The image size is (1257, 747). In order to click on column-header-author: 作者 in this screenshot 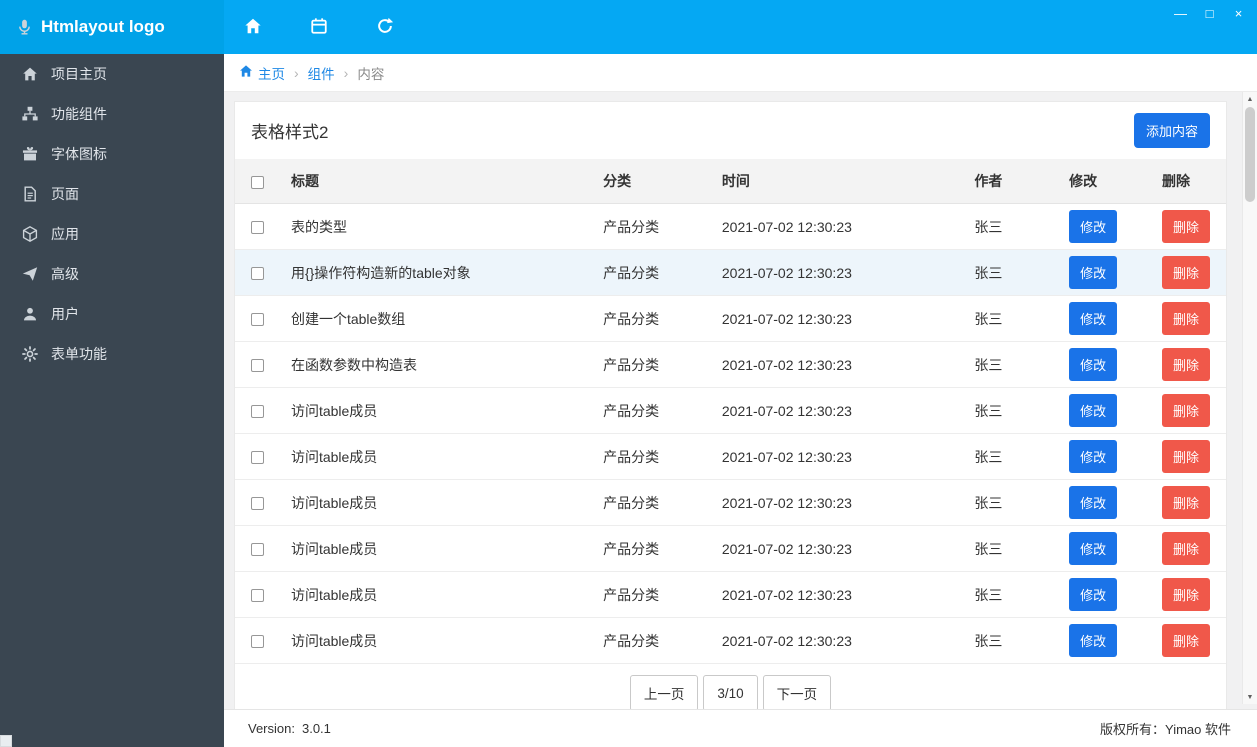, I will do `click(1014, 181)`.